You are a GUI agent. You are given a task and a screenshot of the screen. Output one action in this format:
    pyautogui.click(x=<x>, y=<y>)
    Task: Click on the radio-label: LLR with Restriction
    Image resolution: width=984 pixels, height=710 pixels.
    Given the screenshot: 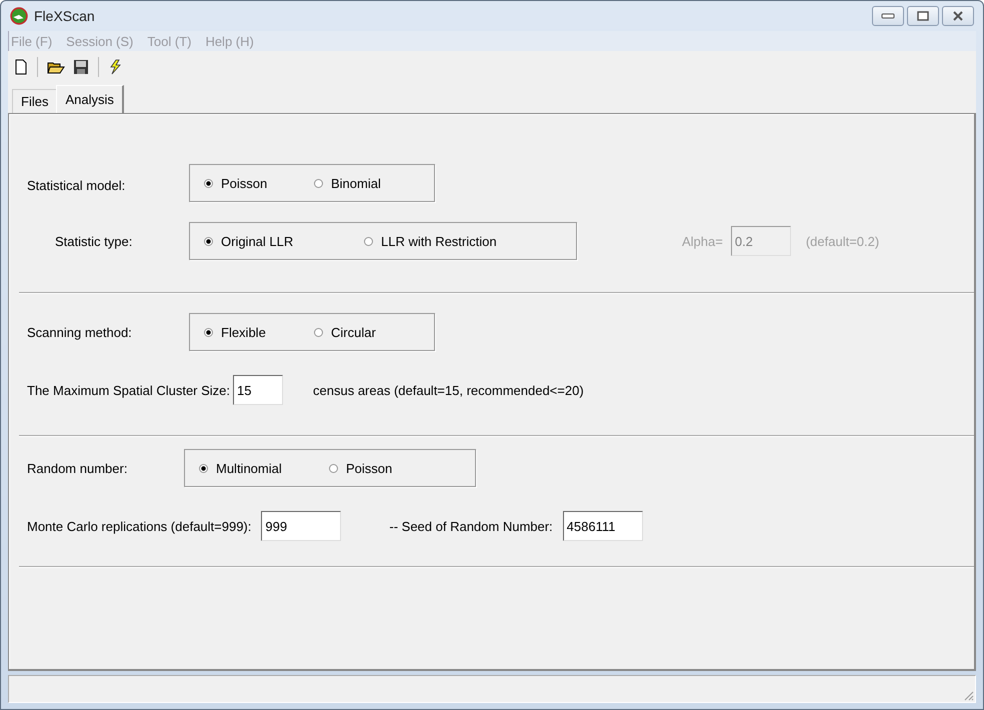 What is the action you would take?
    pyautogui.click(x=439, y=241)
    